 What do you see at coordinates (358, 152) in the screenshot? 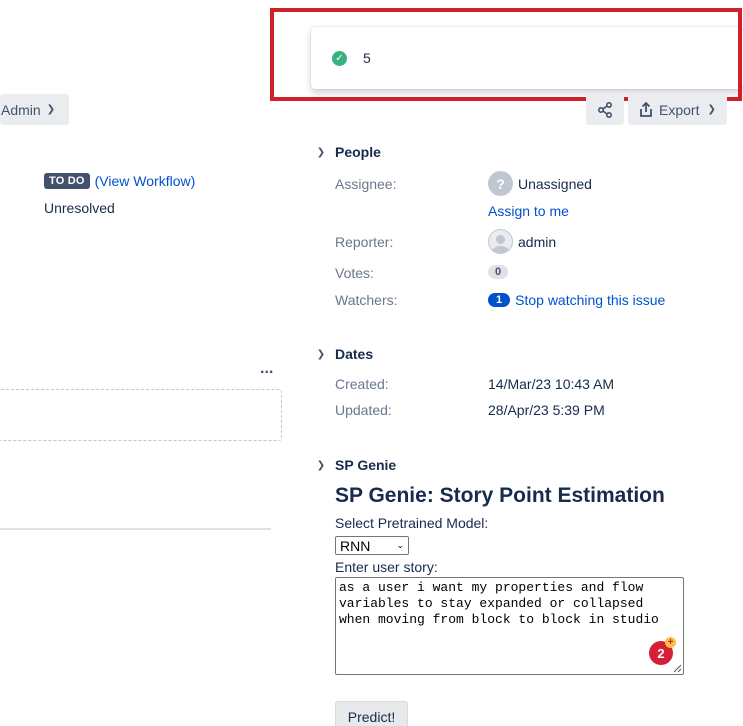
I see `people-heading: People` at bounding box center [358, 152].